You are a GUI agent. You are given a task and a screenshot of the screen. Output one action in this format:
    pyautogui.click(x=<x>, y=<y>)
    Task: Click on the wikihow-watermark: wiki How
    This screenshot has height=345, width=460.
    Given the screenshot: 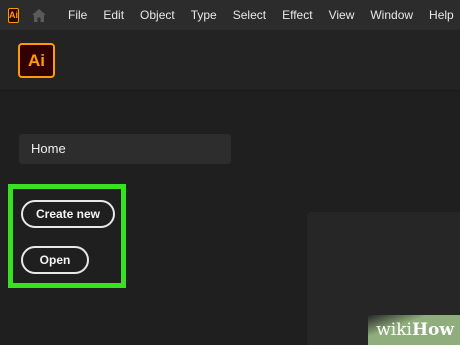 What is the action you would take?
    pyautogui.click(x=414, y=330)
    